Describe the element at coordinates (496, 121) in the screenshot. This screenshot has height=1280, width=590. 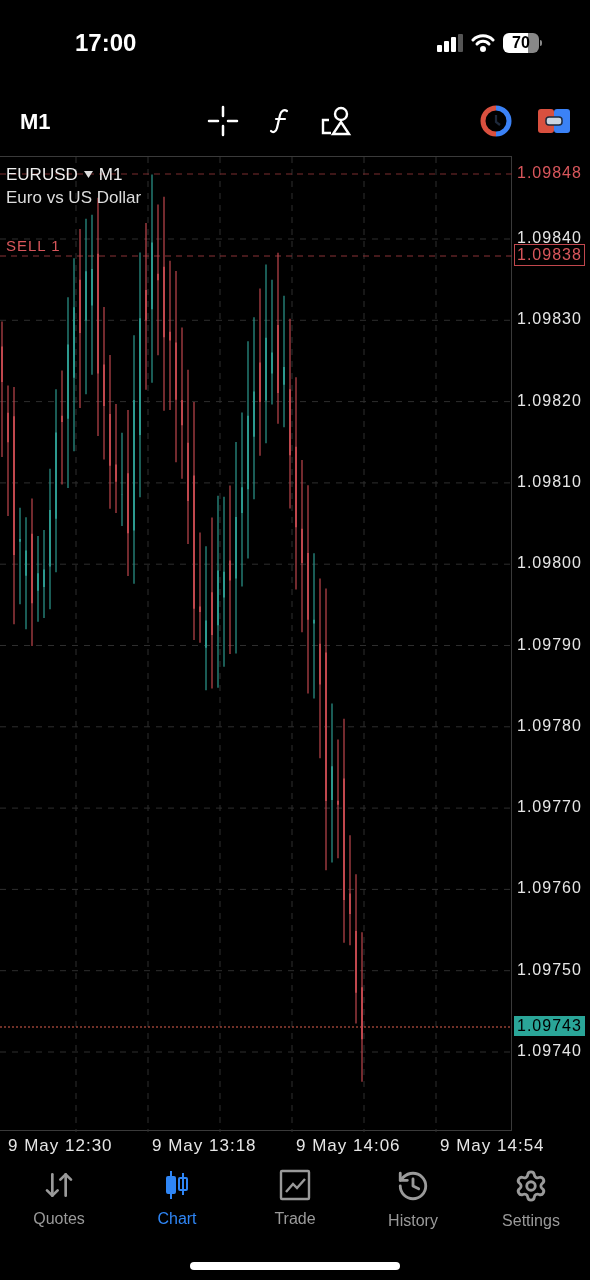
I see `clock-toggle-icon` at that location.